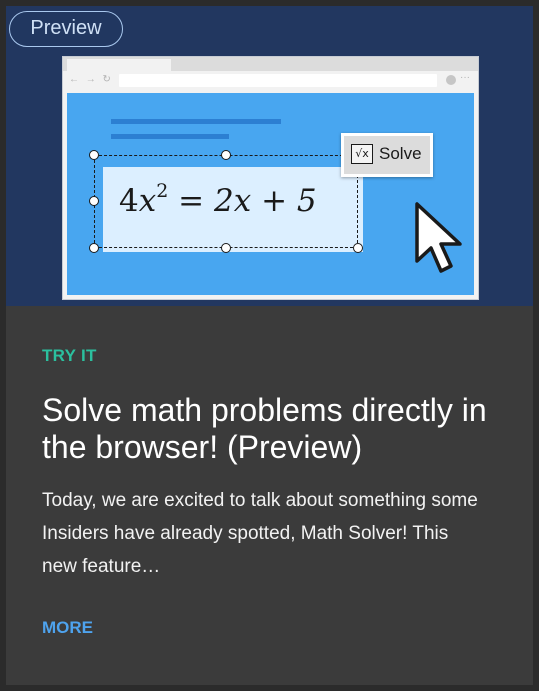  What do you see at coordinates (69, 355) in the screenshot?
I see `category-label: TRY IT` at bounding box center [69, 355].